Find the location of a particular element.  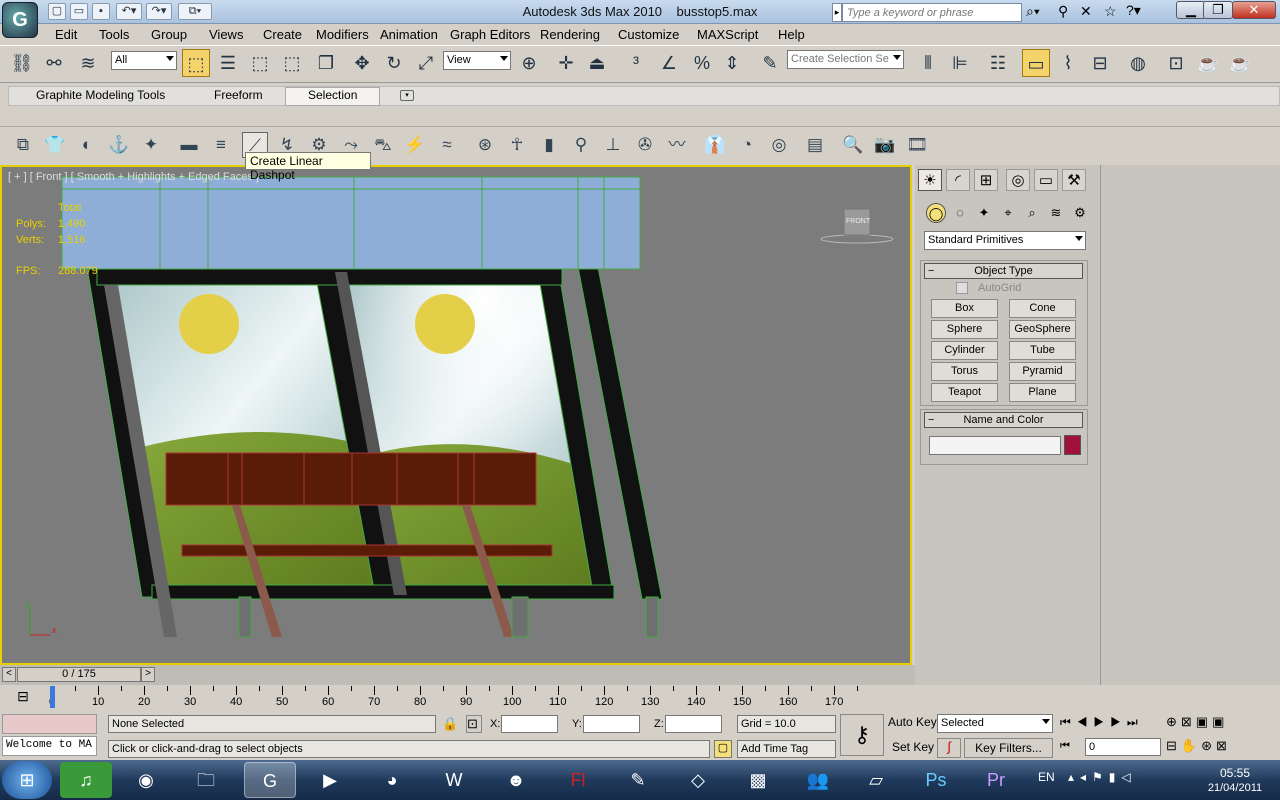

lock-selection-icon: 🔒 is located at coordinates (450, 724).